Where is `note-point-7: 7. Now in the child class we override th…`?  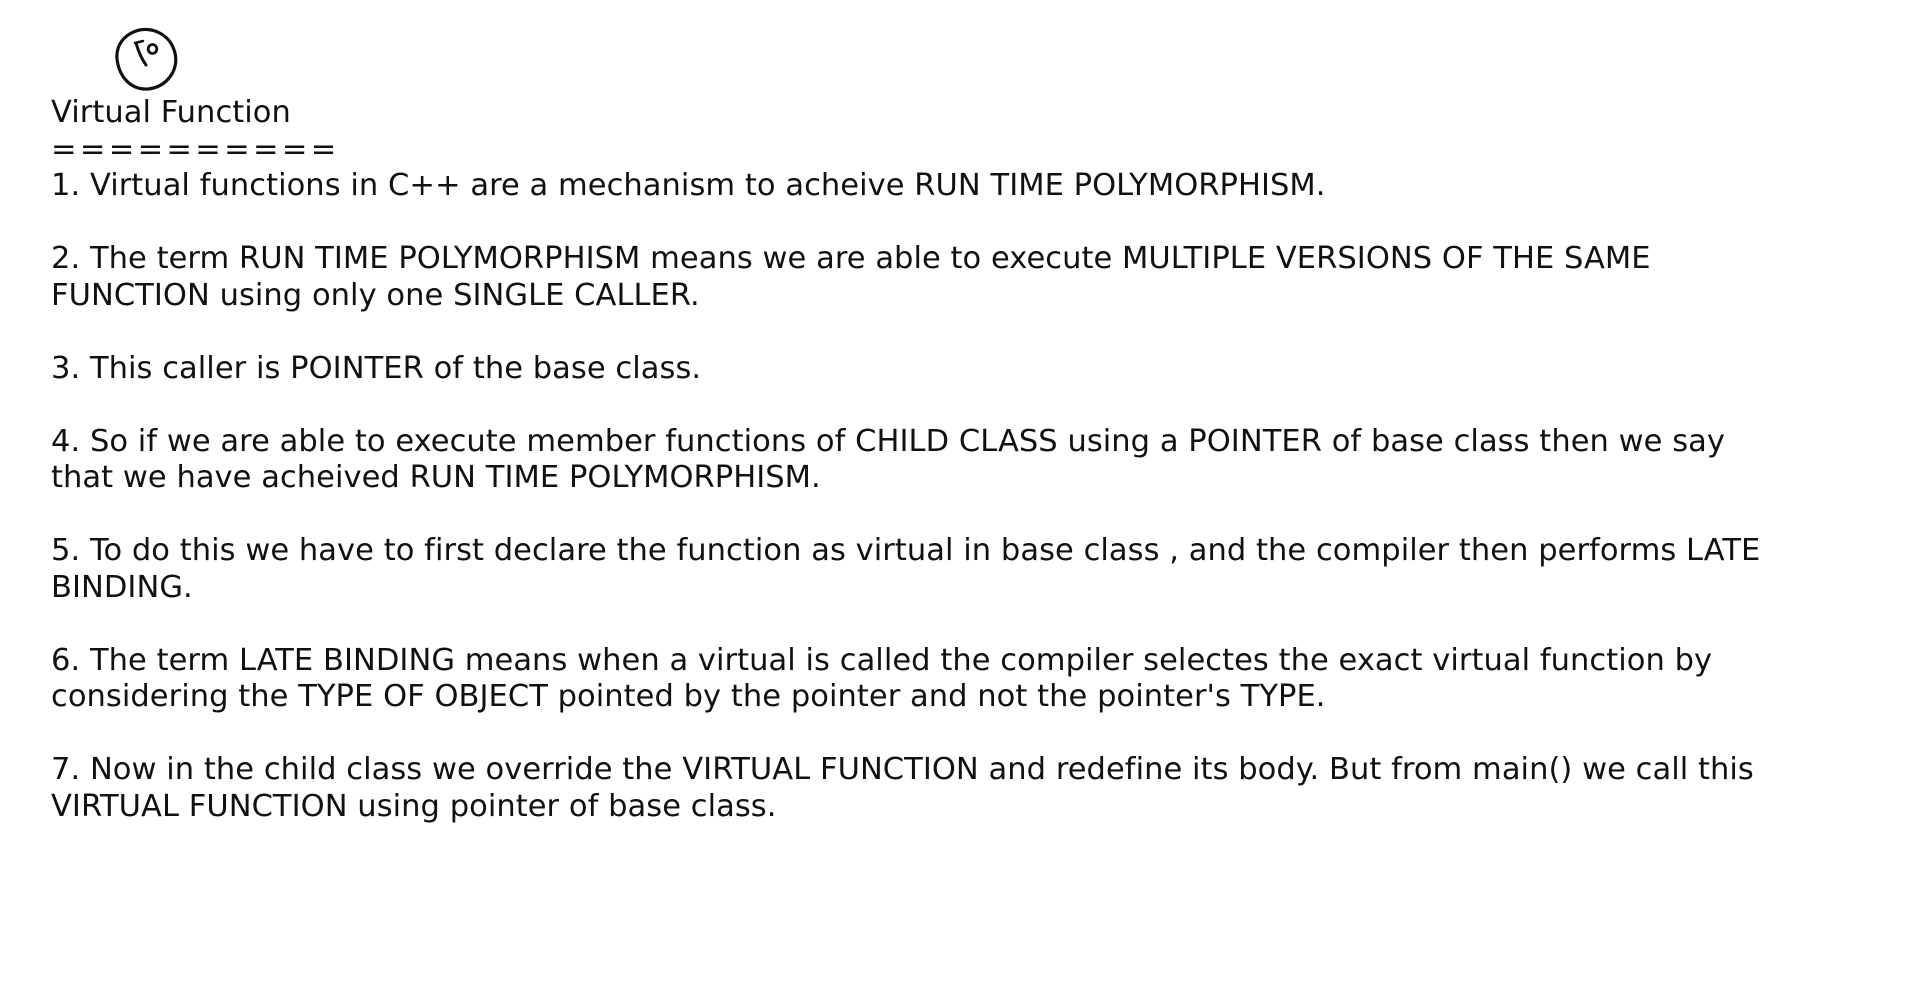
note-point-7: 7. Now in the child class we override th… is located at coordinates (926, 788).